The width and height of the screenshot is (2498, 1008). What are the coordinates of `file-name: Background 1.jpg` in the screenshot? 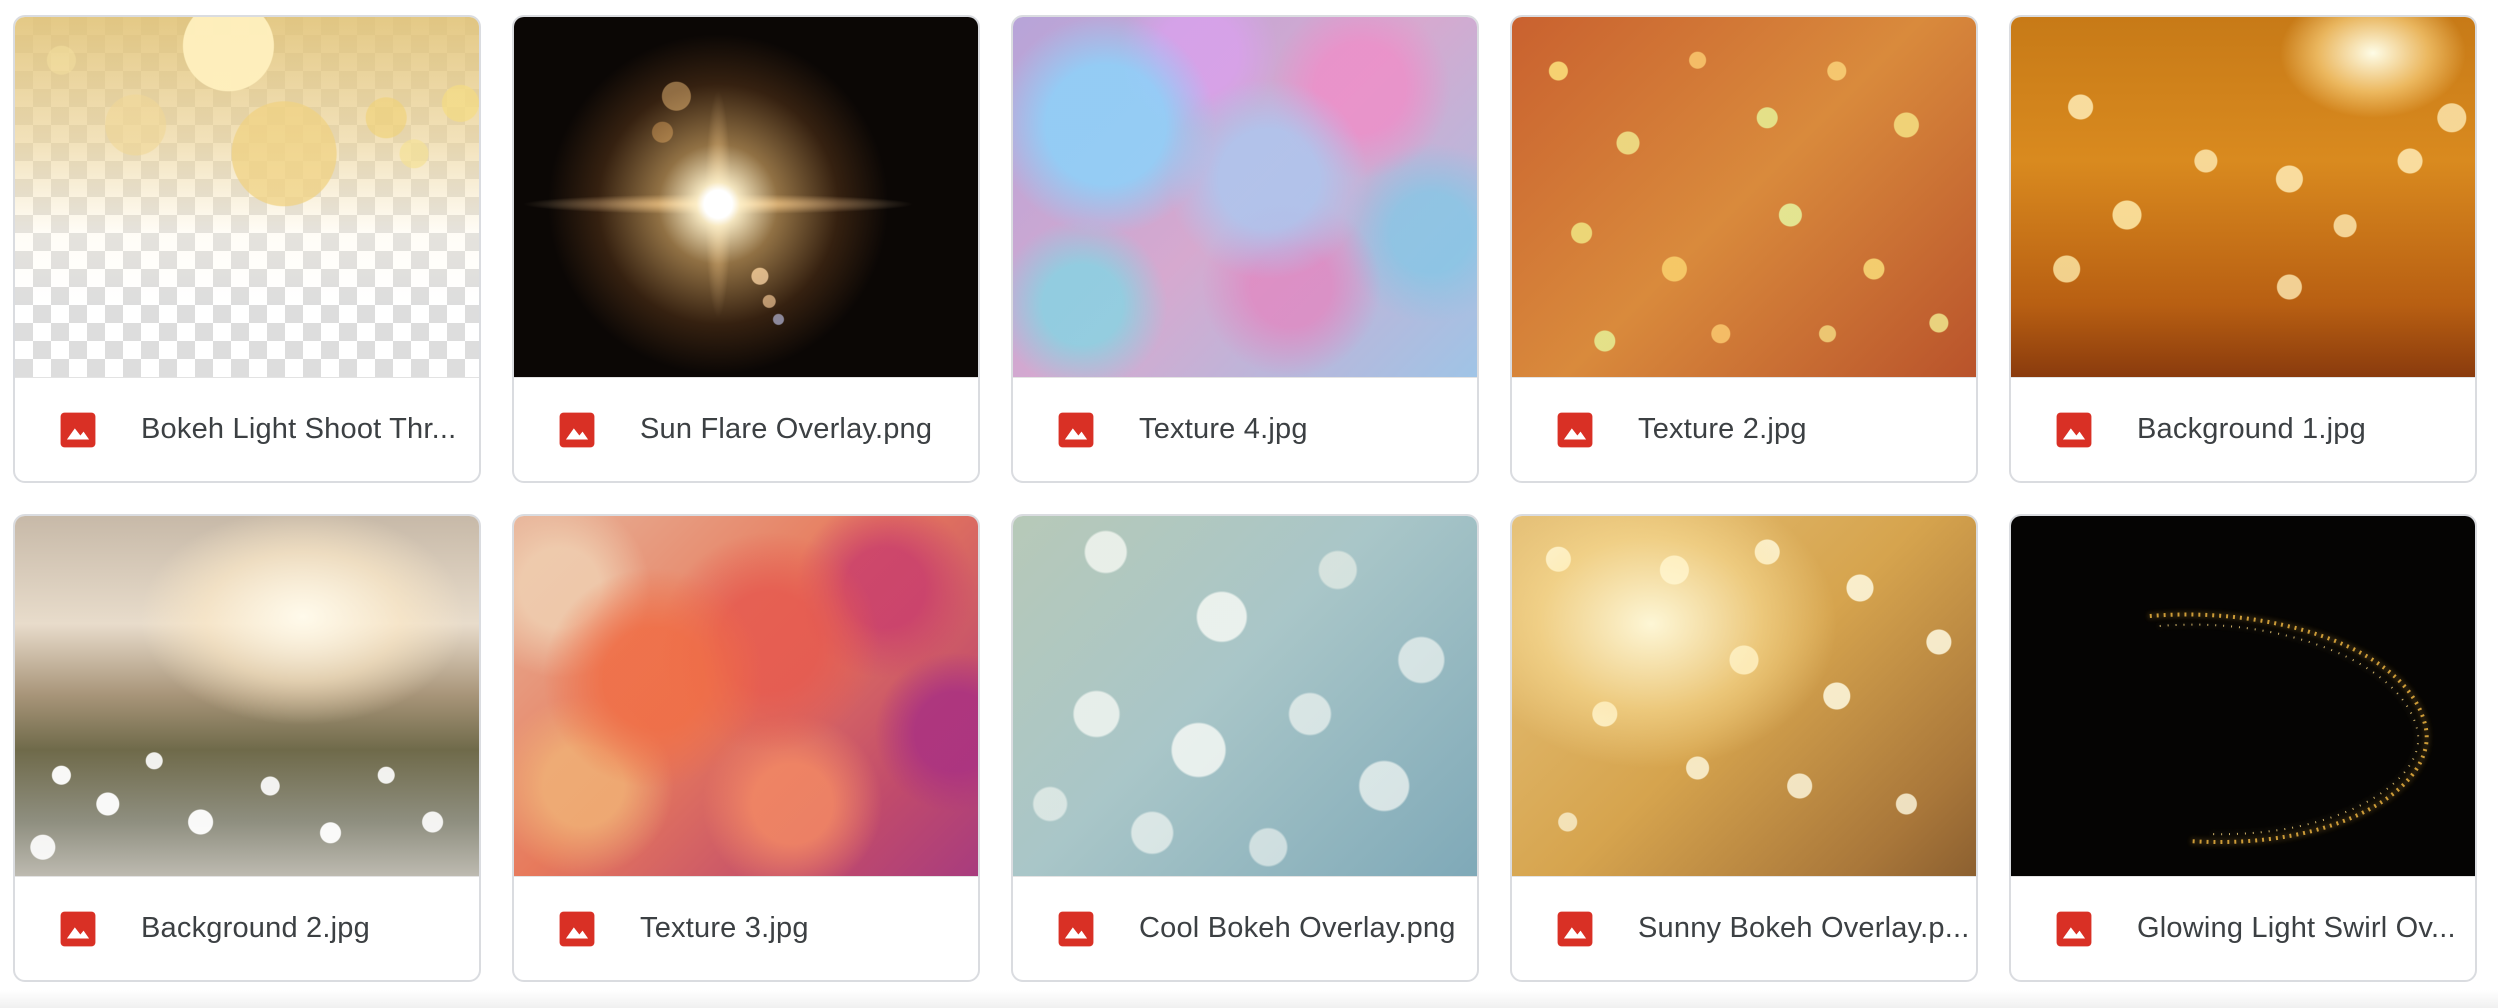 It's located at (2251, 429).